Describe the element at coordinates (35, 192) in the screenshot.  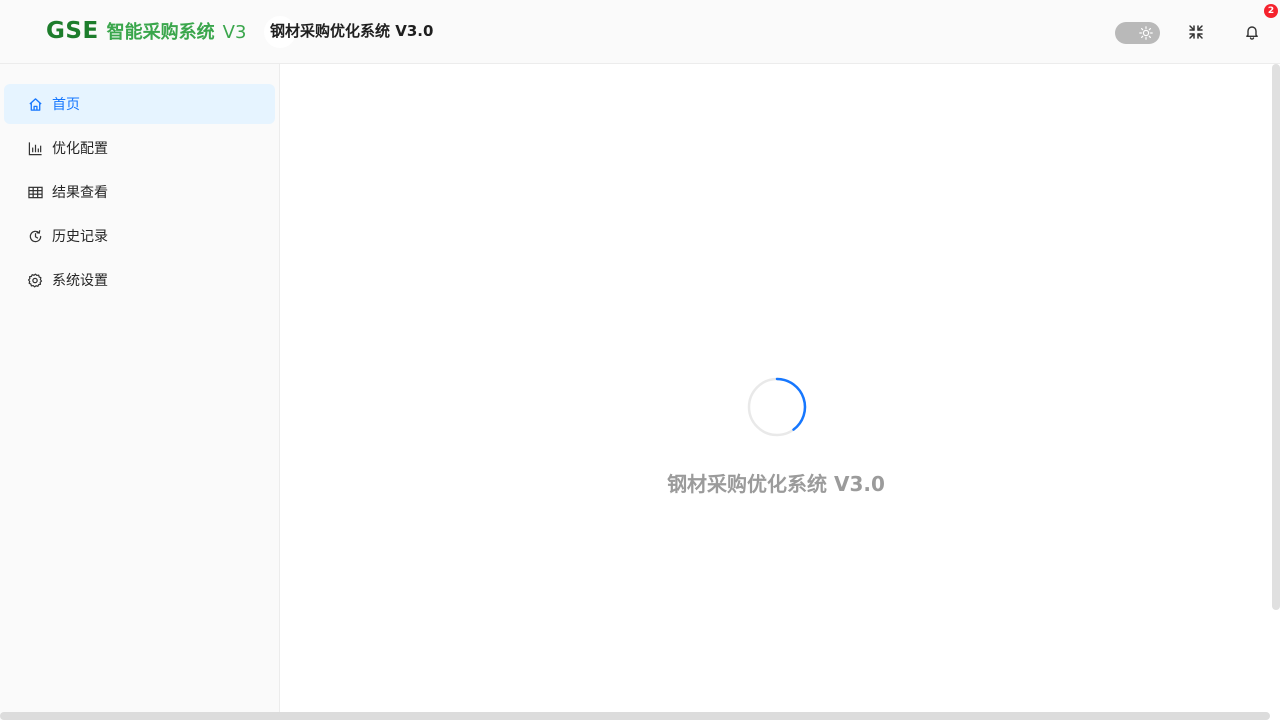
I see `table-icon` at that location.